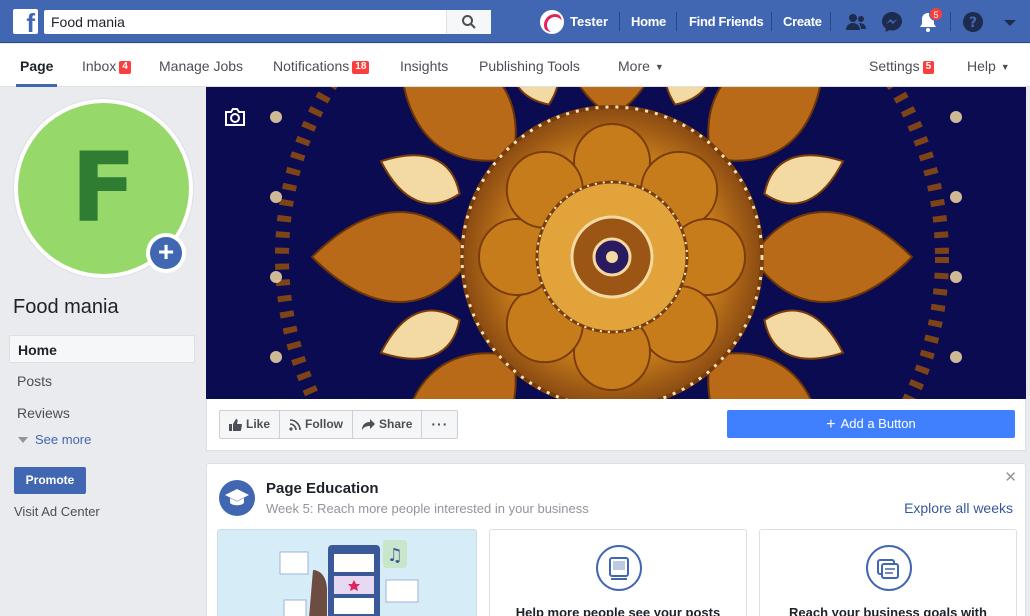 Image resolution: width=1030 pixels, height=616 pixels. What do you see at coordinates (619, 568) in the screenshot?
I see `boost-post-icon` at bounding box center [619, 568].